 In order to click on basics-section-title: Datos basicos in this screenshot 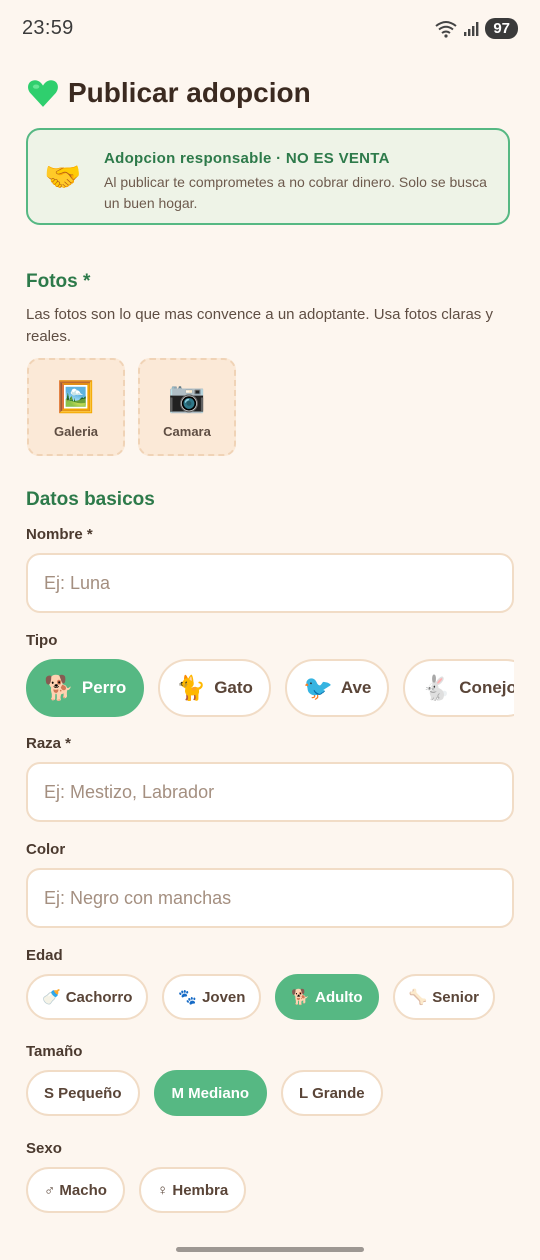, I will do `click(90, 499)`.